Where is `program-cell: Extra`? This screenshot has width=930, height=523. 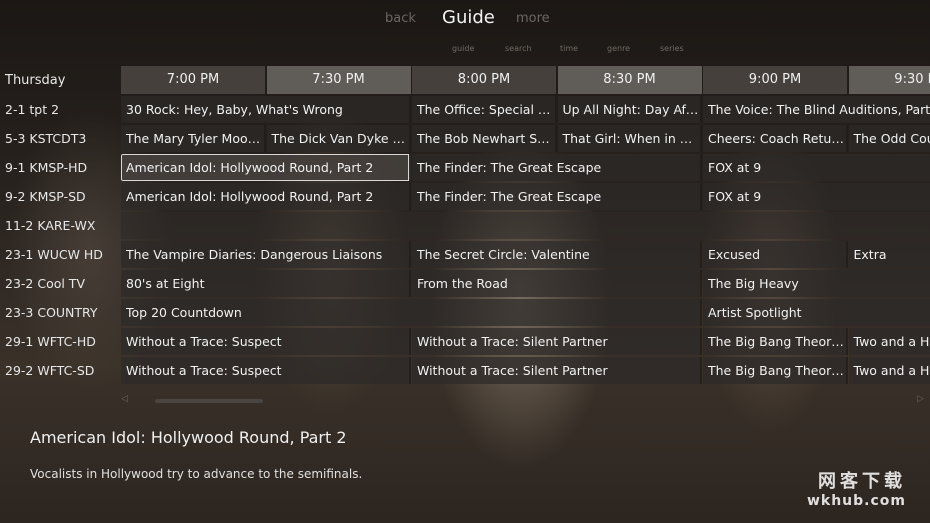
program-cell: Extra is located at coordinates (889, 254).